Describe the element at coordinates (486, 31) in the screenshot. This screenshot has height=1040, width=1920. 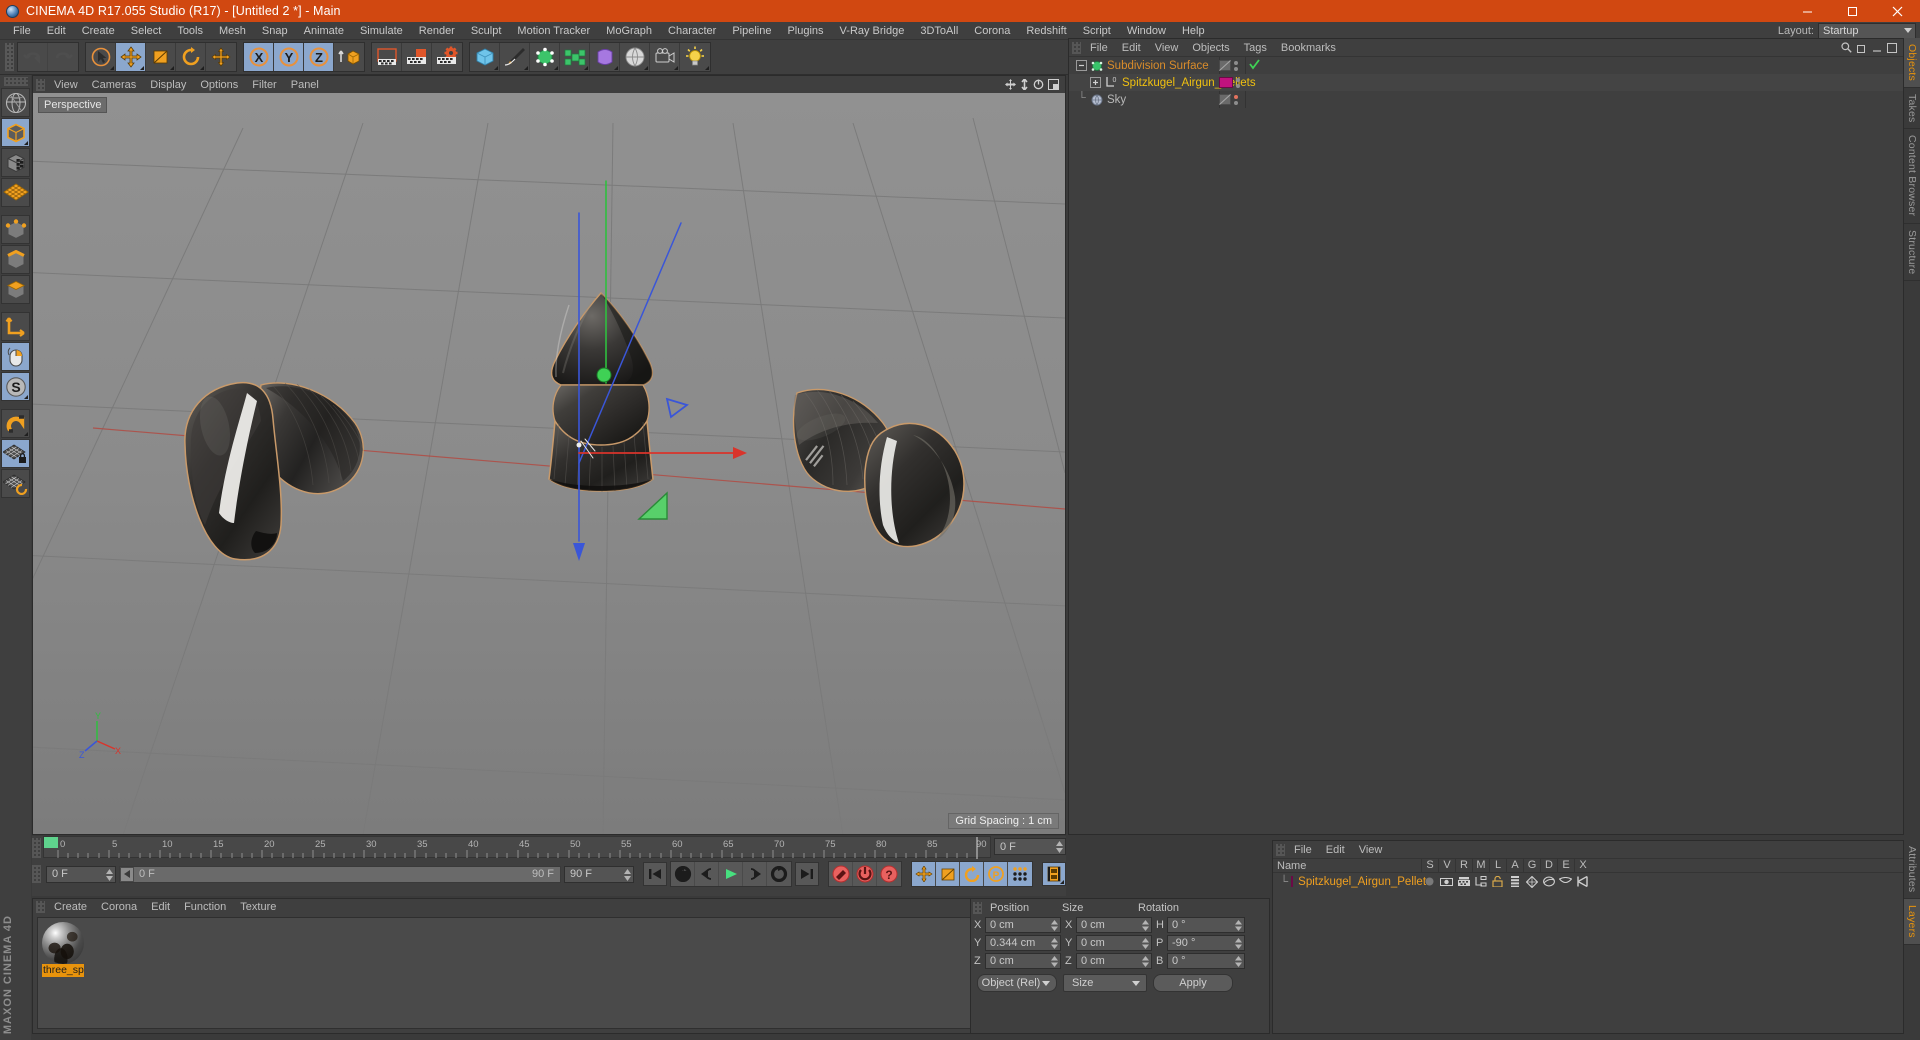
I see `menu-item-sculpt: Sculpt` at that location.